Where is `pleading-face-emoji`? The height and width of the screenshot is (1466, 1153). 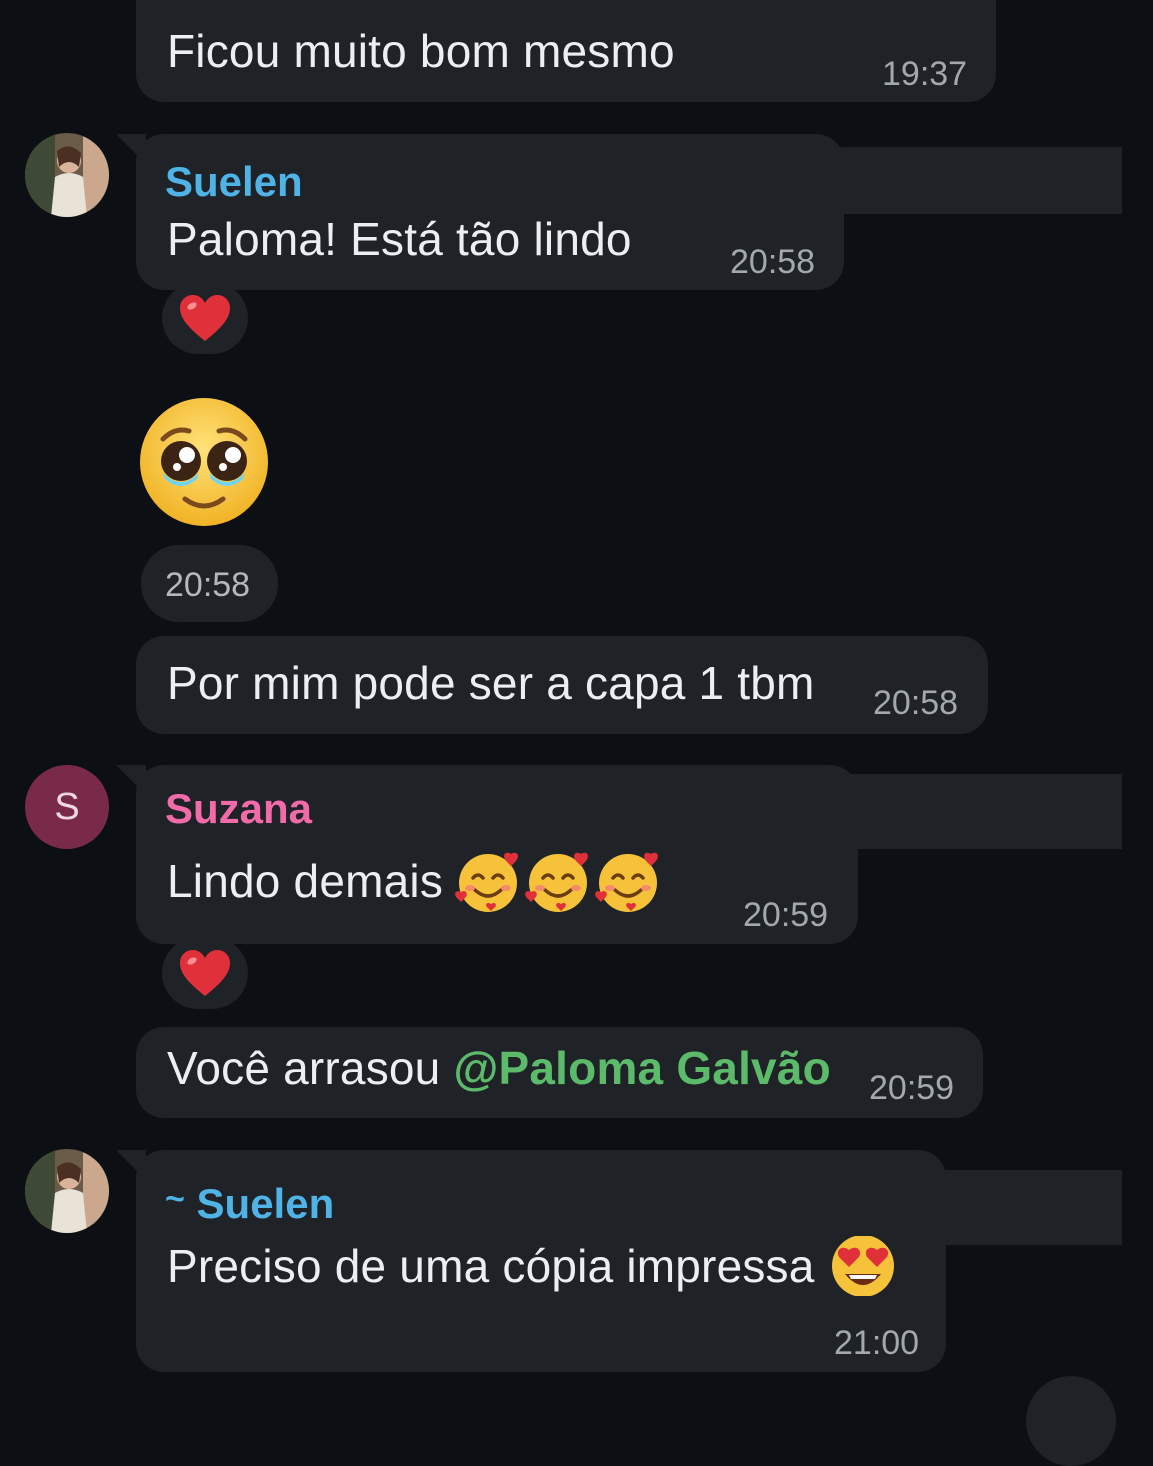
pleading-face-emoji is located at coordinates (204, 462).